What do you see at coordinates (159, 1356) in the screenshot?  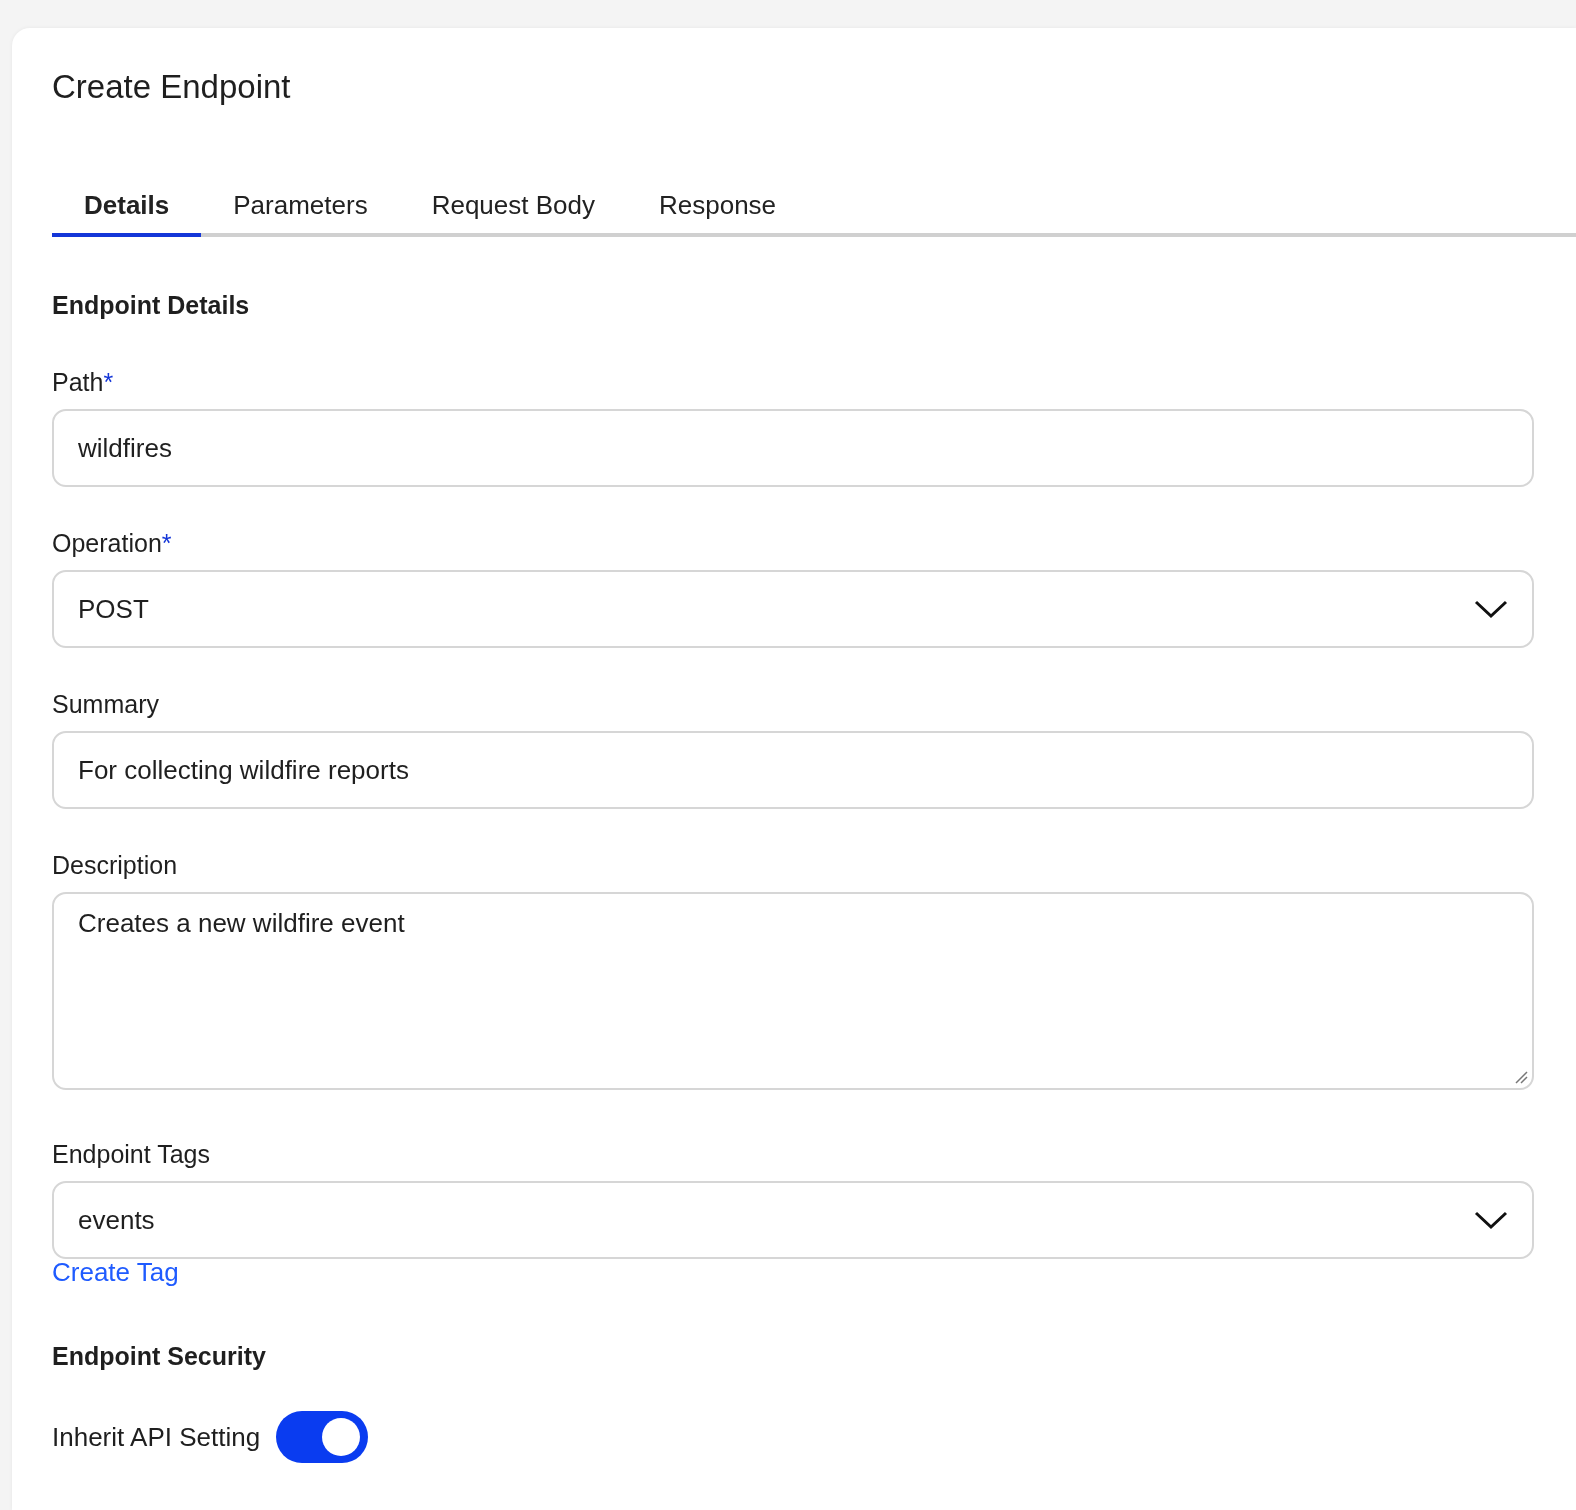 I see `section-heading: Endpoint Security` at bounding box center [159, 1356].